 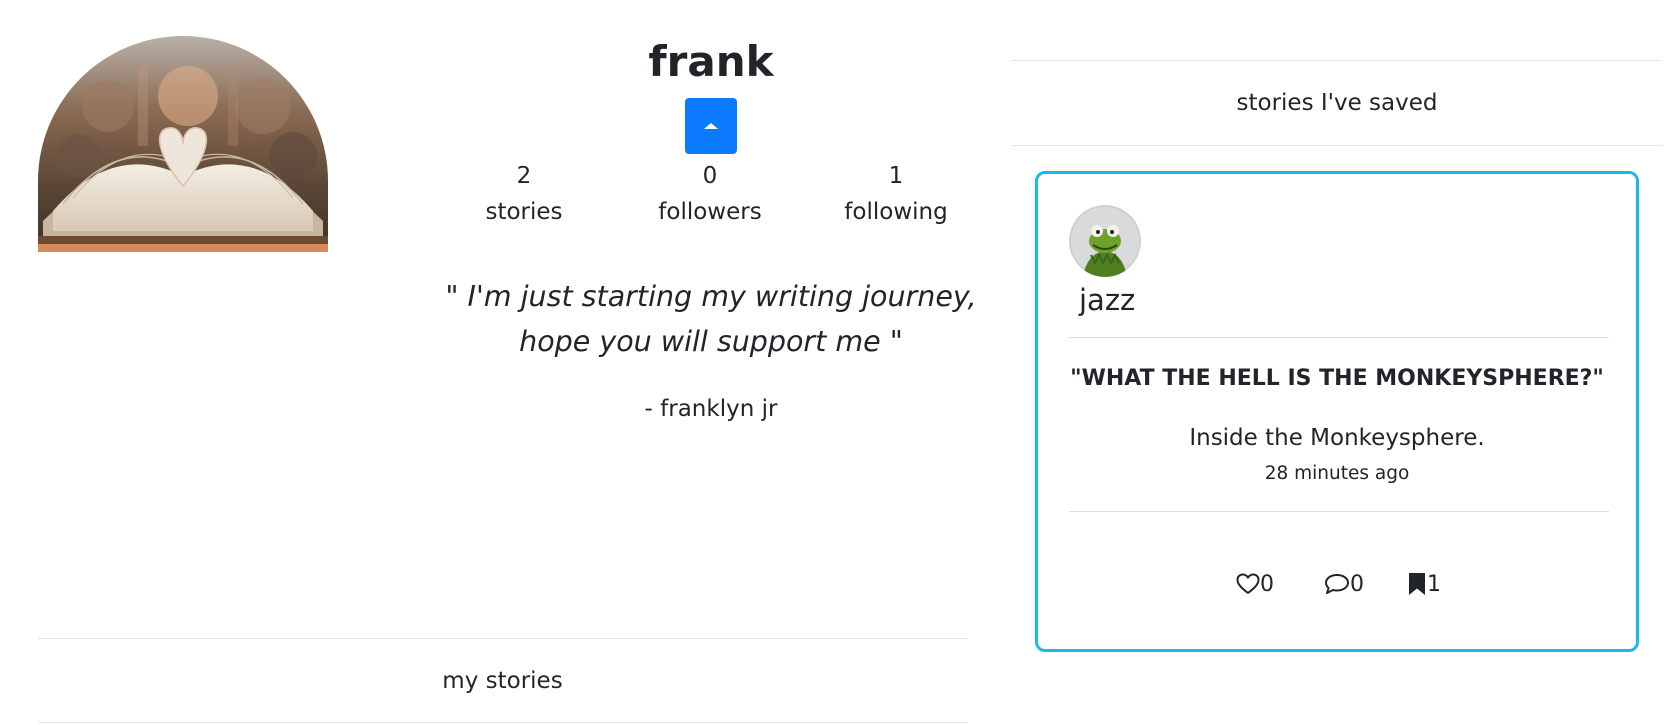 What do you see at coordinates (710, 212) in the screenshot?
I see `stat-followers-label: followers` at bounding box center [710, 212].